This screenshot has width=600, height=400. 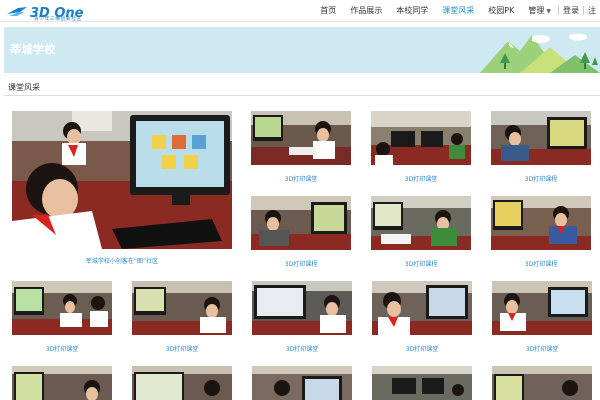 I want to click on site-logo: 3D One 青少年三维创新社区, so click(x=45, y=12).